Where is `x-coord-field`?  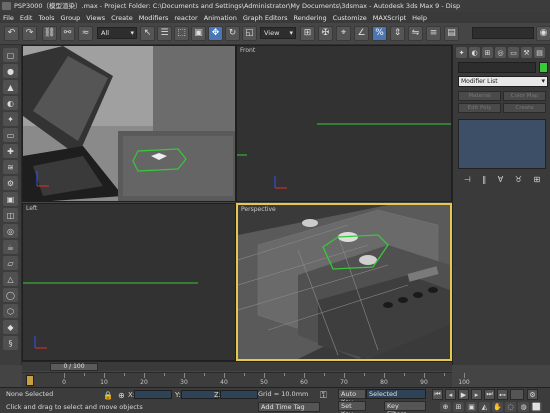
x-coord-field is located at coordinates (153, 394).